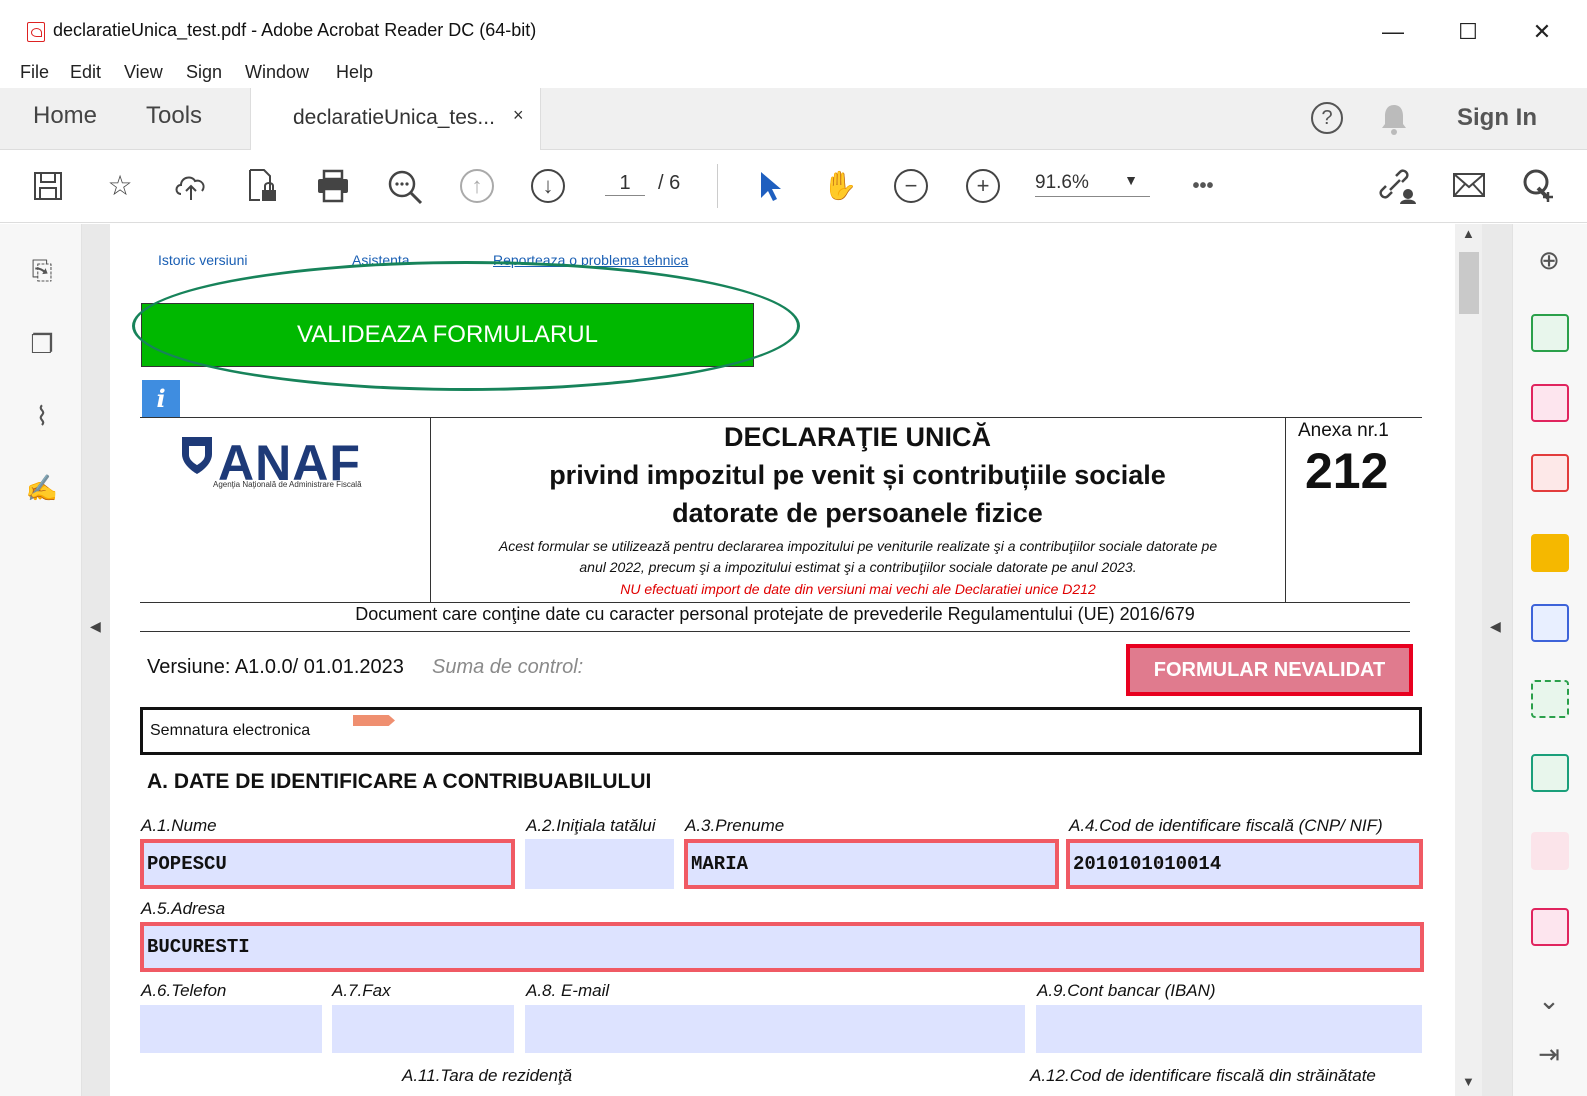 Image resolution: width=1587 pixels, height=1096 pixels. I want to click on expand-pane-icon: ⇥, so click(1549, 1054).